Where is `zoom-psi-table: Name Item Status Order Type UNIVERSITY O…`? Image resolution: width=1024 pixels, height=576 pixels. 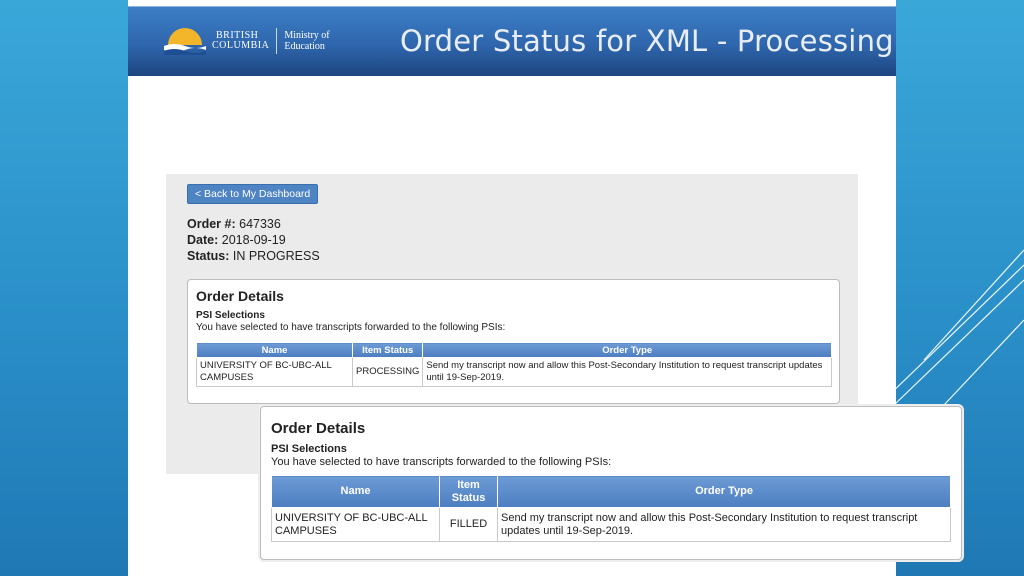 zoom-psi-table: Name Item Status Order Type UNIVERSITY O… is located at coordinates (611, 508).